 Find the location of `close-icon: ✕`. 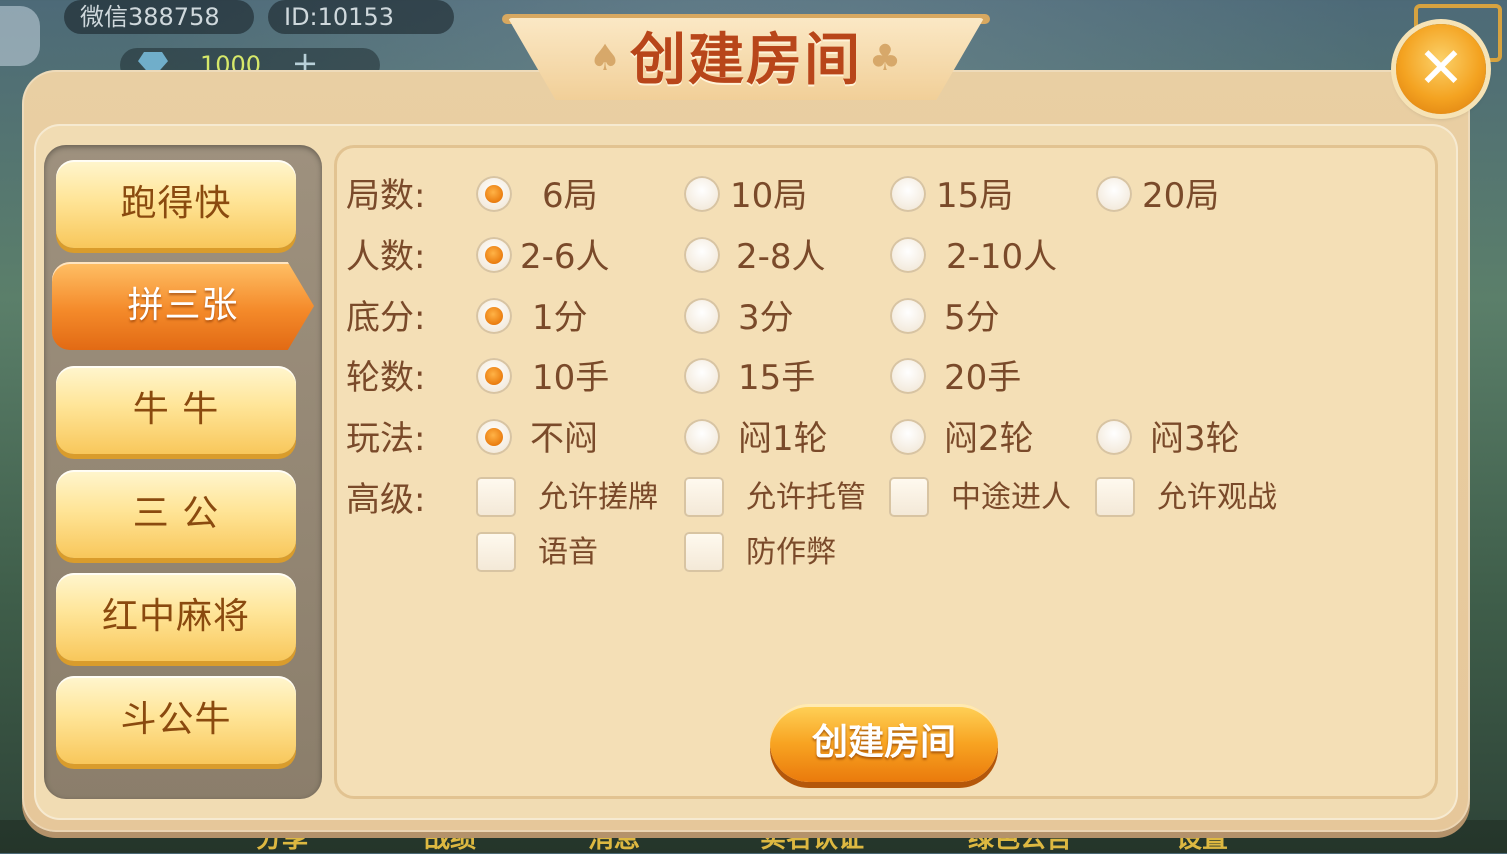

close-icon: ✕ is located at coordinates (1441, 68).